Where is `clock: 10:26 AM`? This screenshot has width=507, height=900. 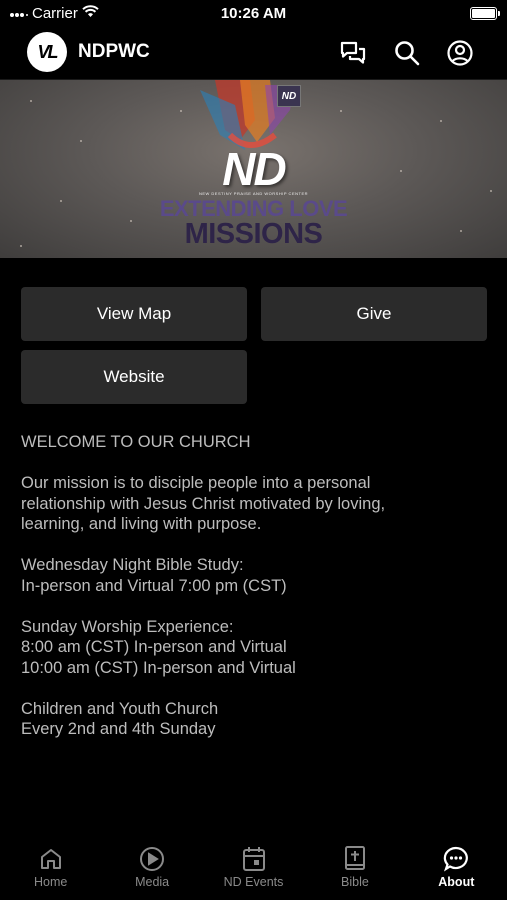
clock: 10:26 AM is located at coordinates (253, 13).